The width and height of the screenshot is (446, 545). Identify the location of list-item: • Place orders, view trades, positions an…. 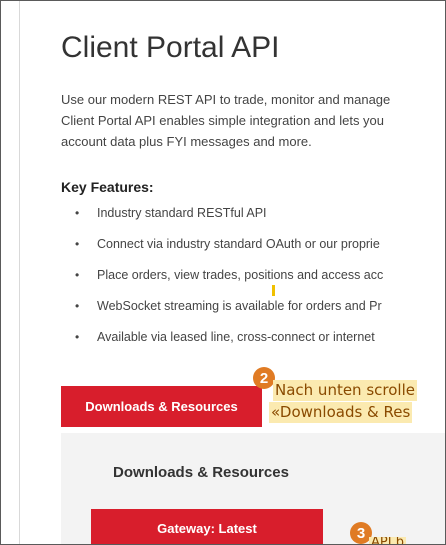
(222, 275).